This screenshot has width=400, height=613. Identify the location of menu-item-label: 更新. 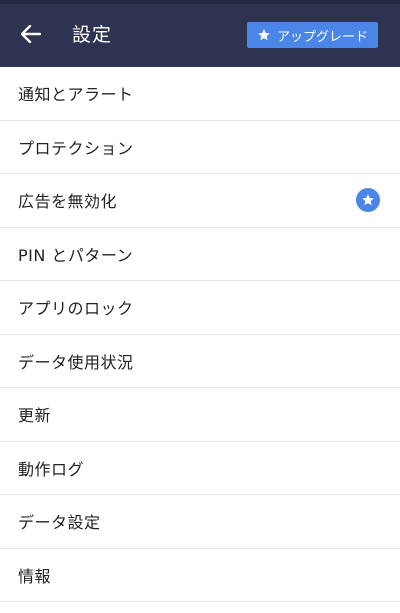
(35, 416).